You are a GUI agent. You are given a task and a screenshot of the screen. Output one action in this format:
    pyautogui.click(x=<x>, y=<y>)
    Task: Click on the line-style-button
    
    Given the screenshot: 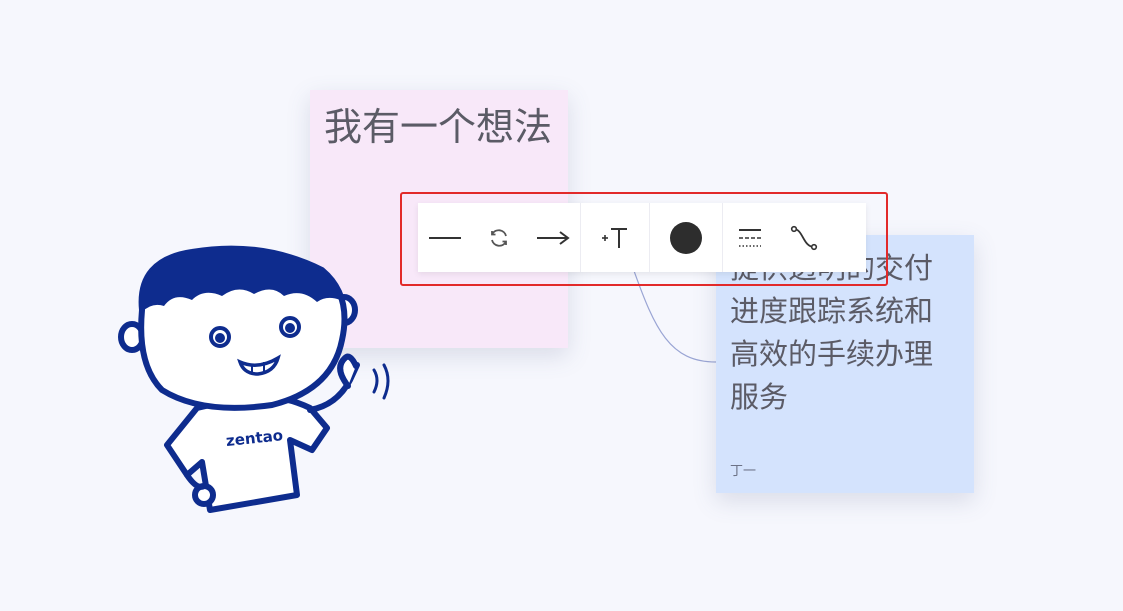 What is the action you would take?
    pyautogui.click(x=750, y=237)
    